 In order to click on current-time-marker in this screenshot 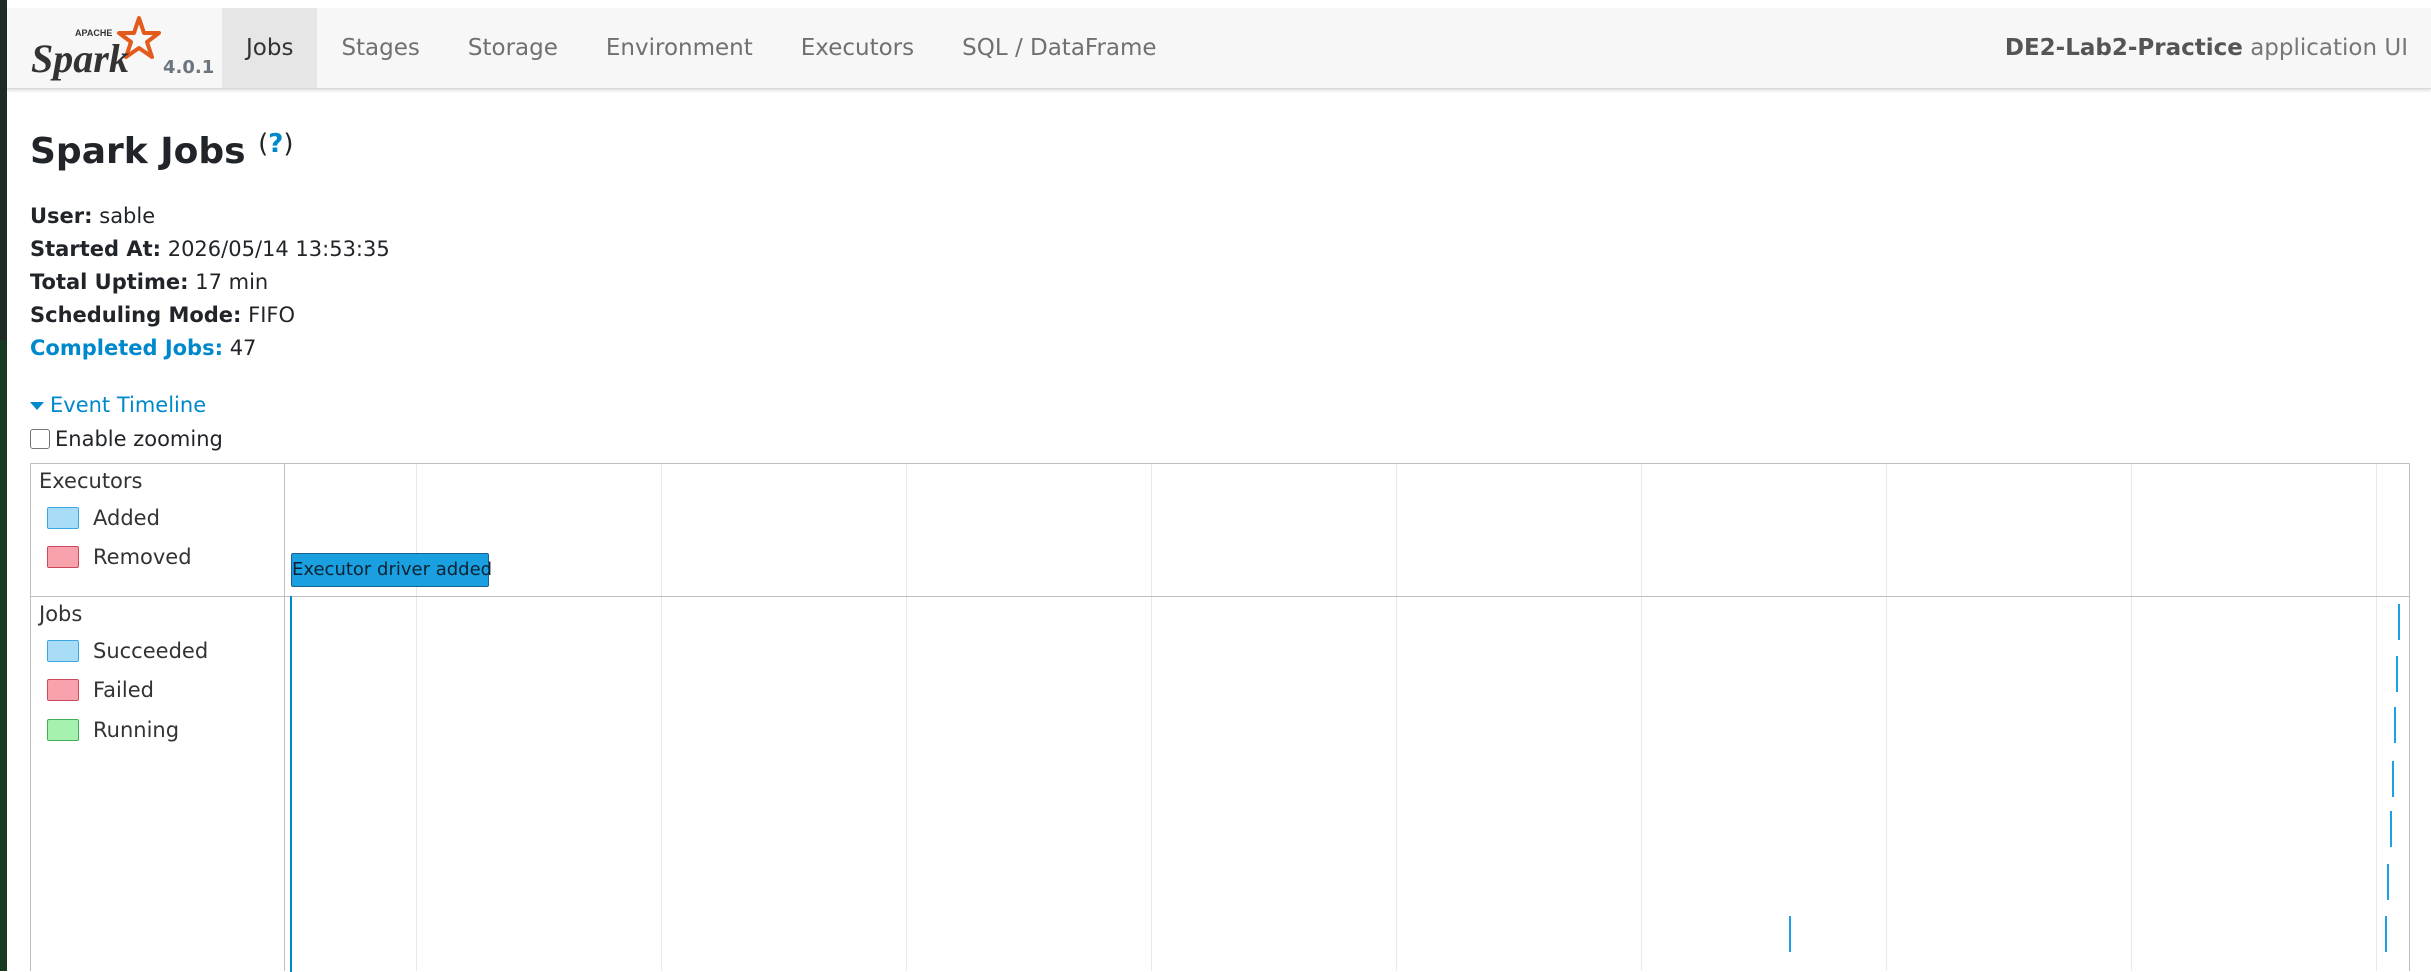, I will do `click(291, 784)`.